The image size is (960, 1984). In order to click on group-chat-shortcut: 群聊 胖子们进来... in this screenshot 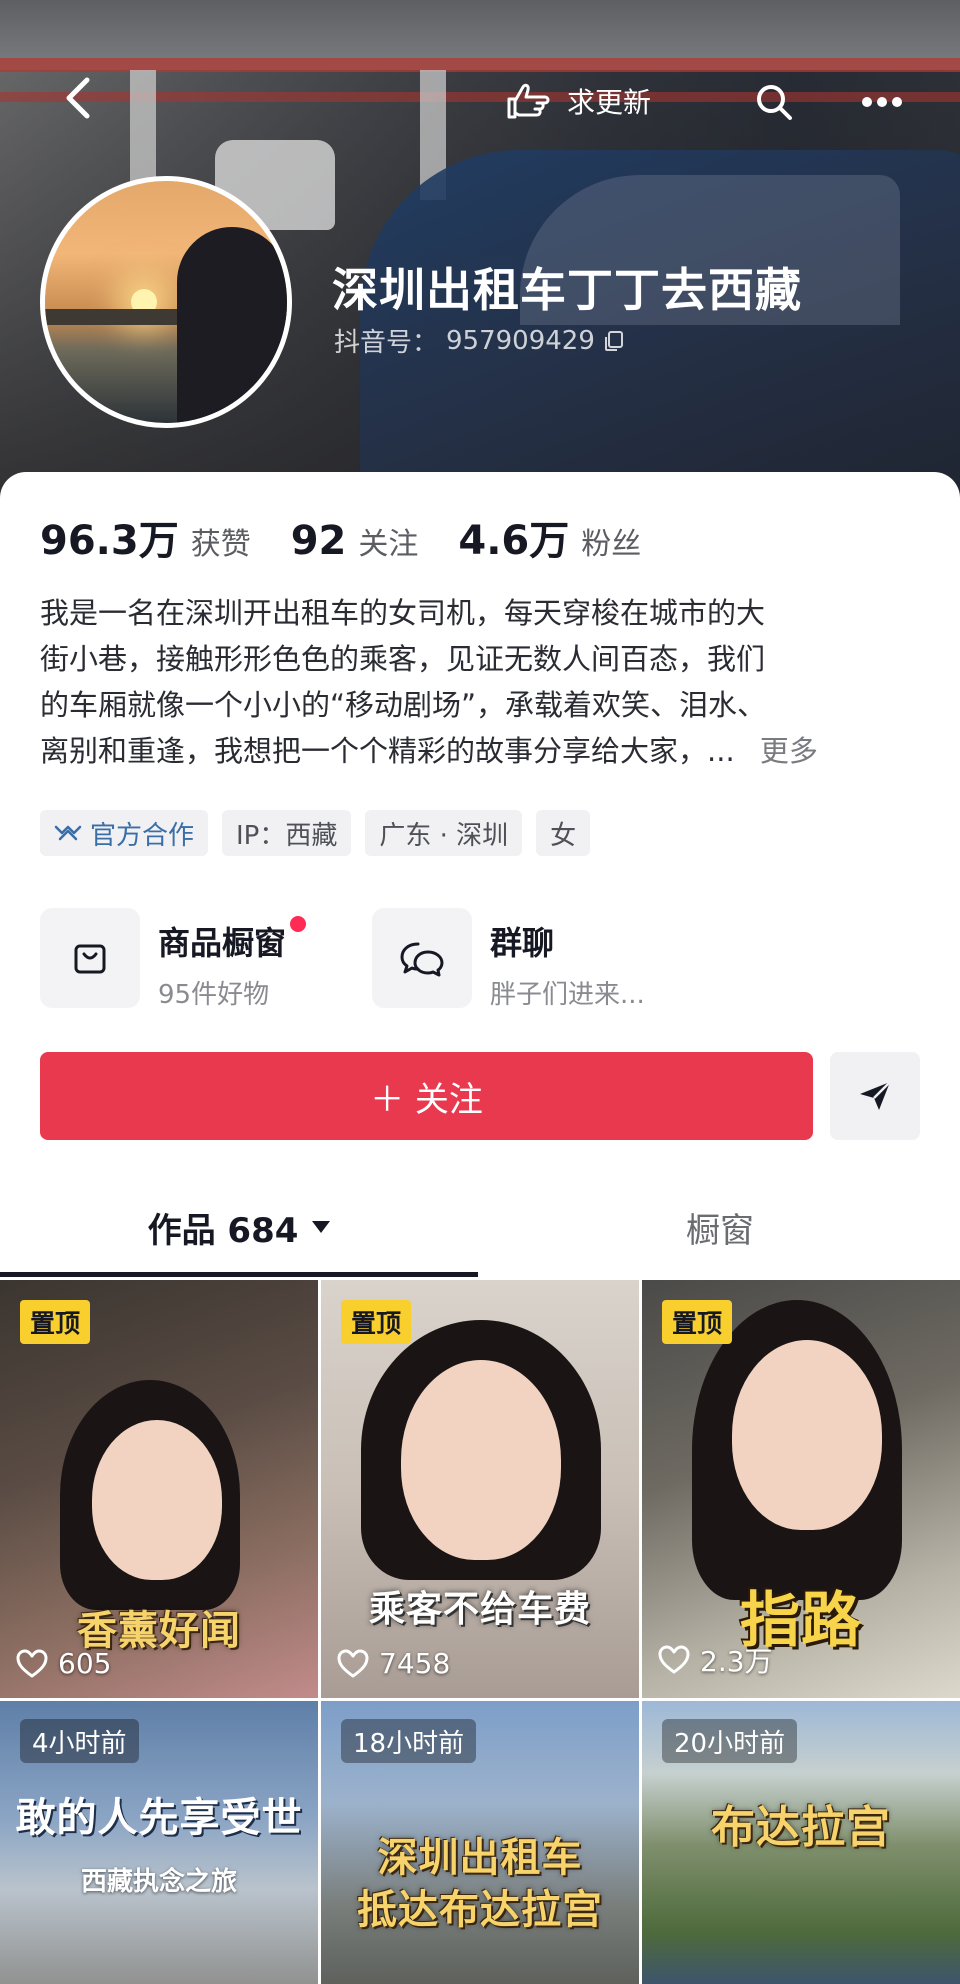, I will do `click(508, 959)`.